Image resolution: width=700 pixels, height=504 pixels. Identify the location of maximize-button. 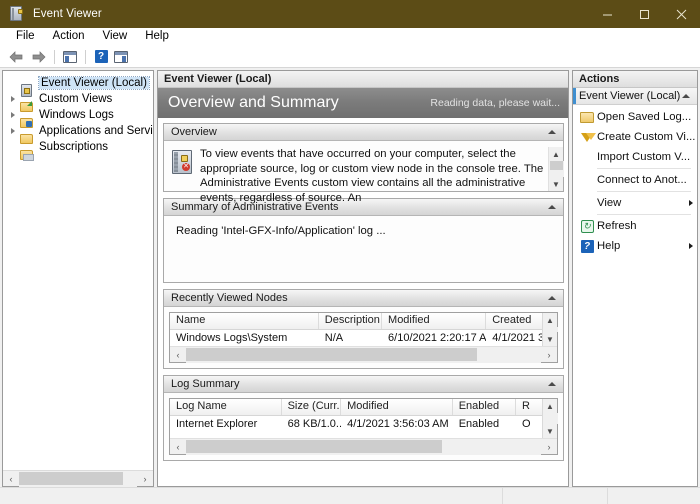
(644, 14).